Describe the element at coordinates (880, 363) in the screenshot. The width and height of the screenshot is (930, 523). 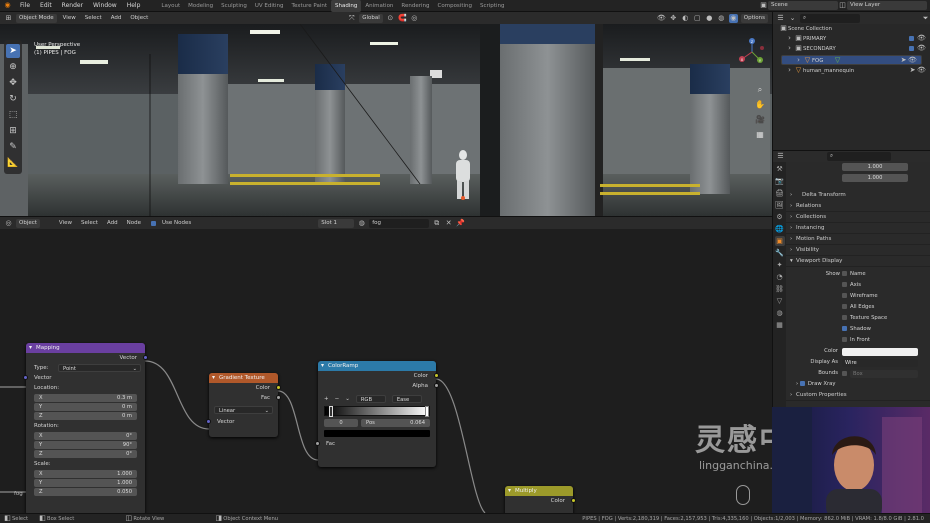
I see `display-as-dropdown: Wire` at that location.